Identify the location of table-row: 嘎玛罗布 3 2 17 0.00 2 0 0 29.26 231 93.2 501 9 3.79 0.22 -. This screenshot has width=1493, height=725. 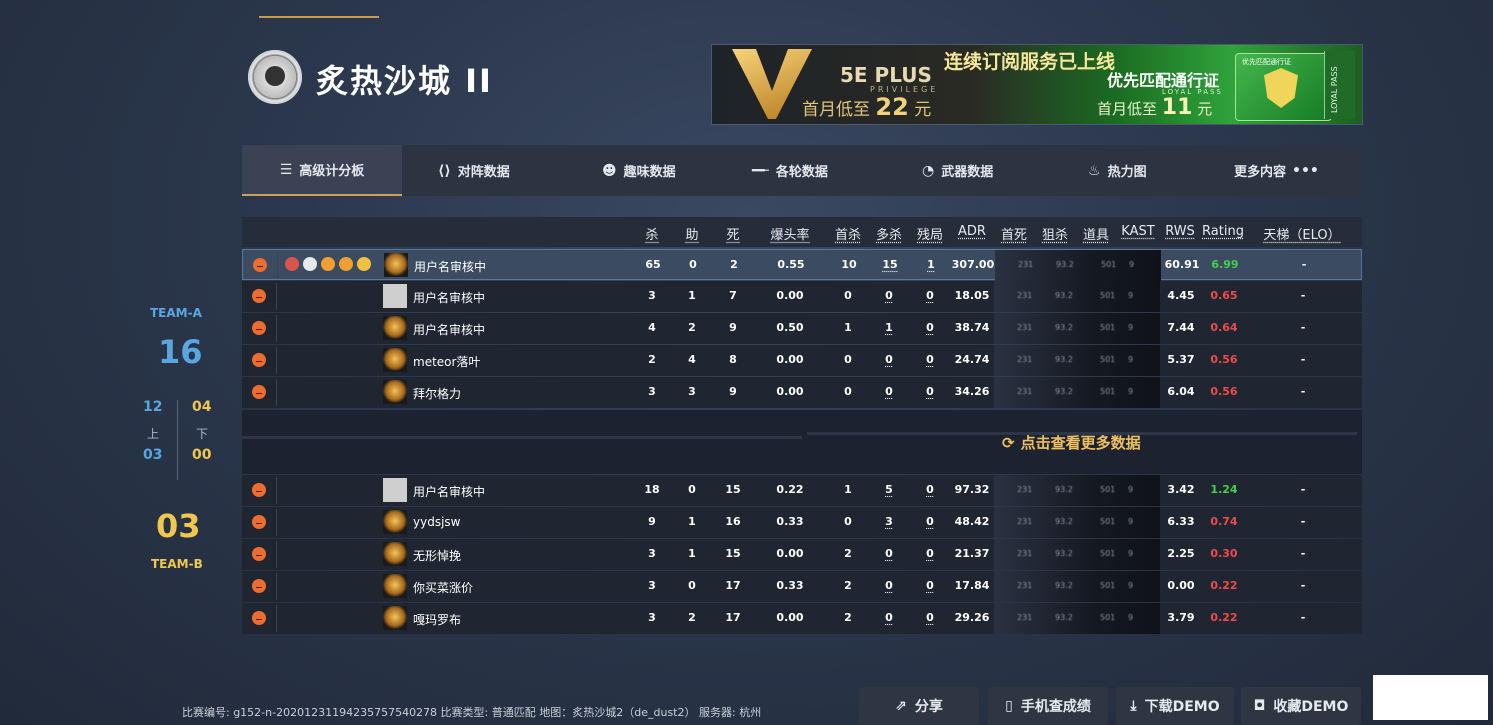
(802, 618).